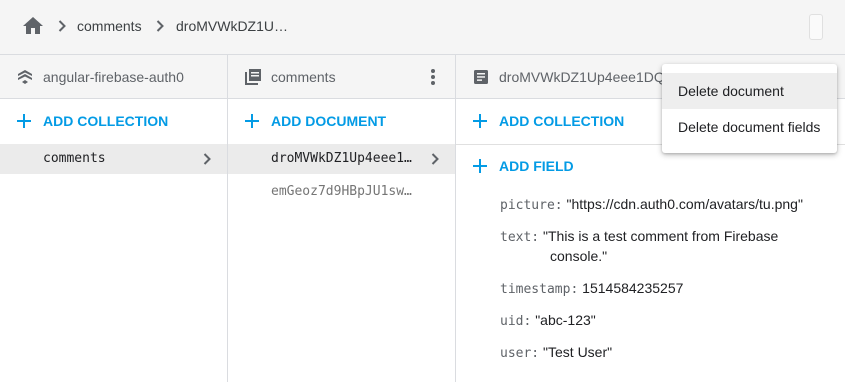 The image size is (845, 382). Describe the element at coordinates (33, 26) in the screenshot. I see `home-icon` at that location.